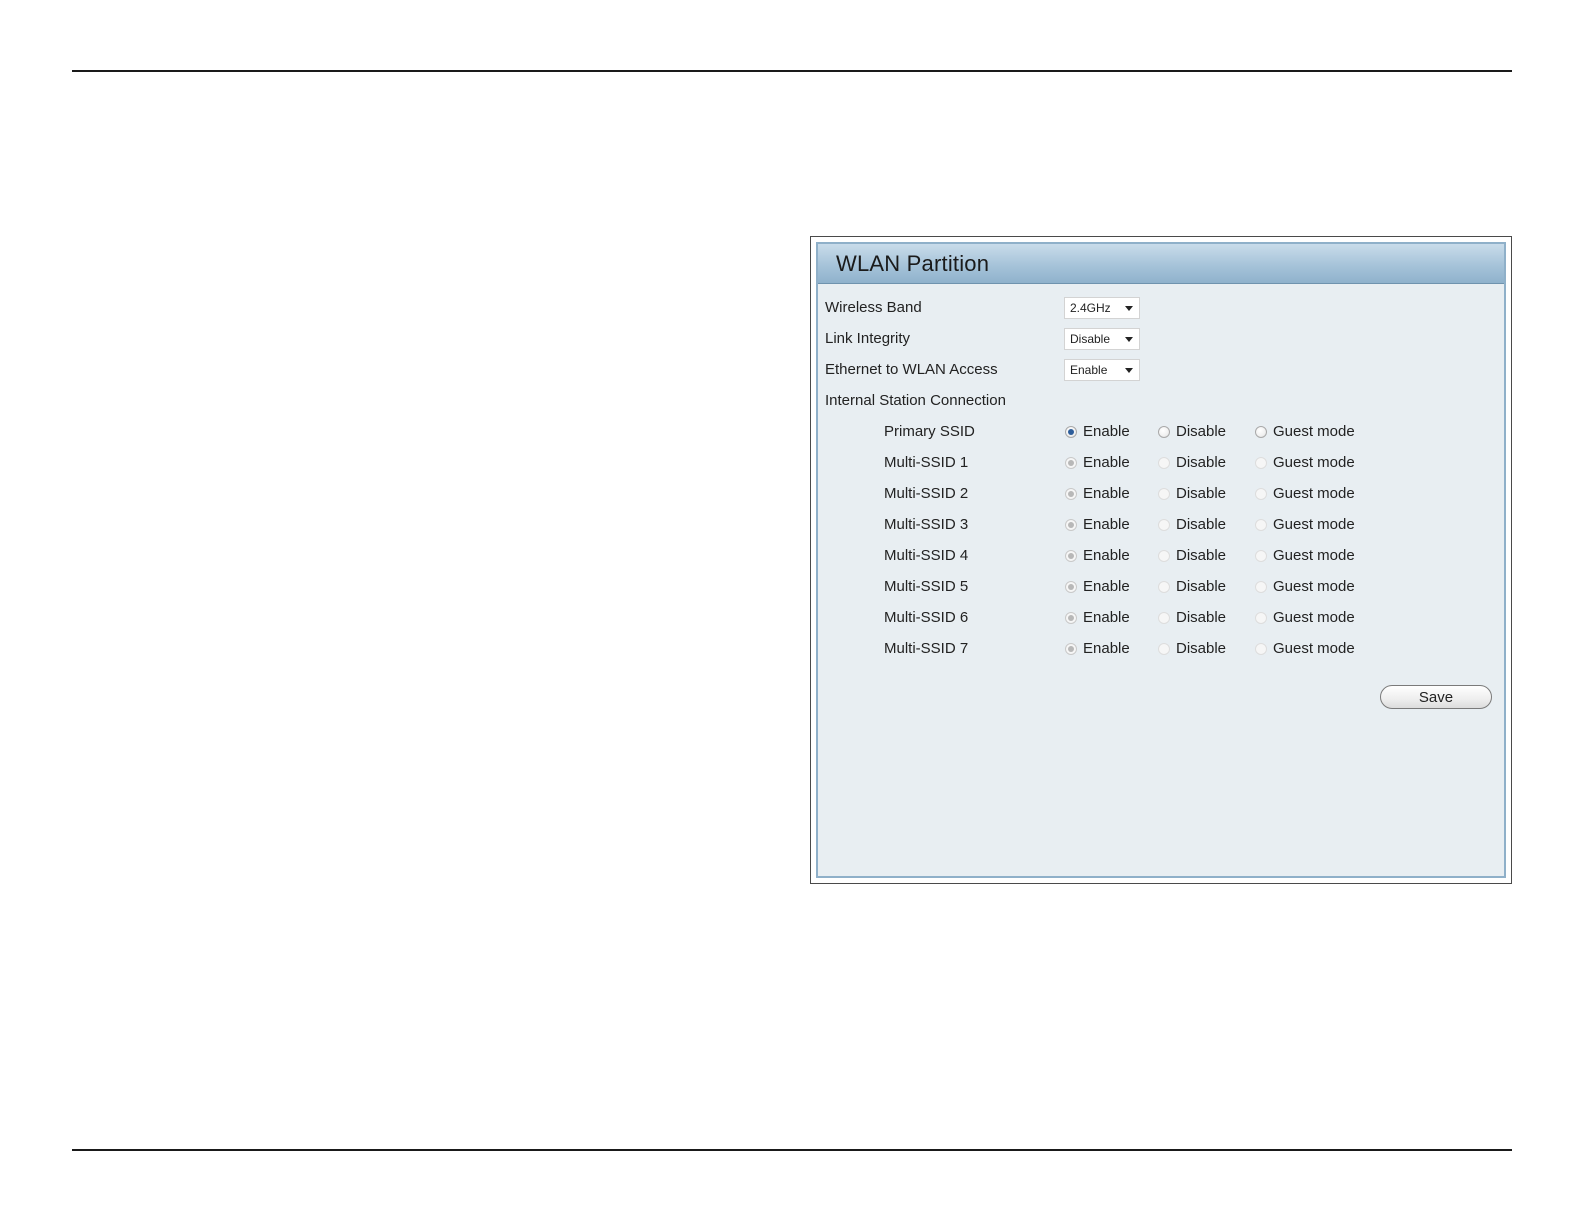  I want to click on ssid-name: Primary SSID, so click(929, 431).